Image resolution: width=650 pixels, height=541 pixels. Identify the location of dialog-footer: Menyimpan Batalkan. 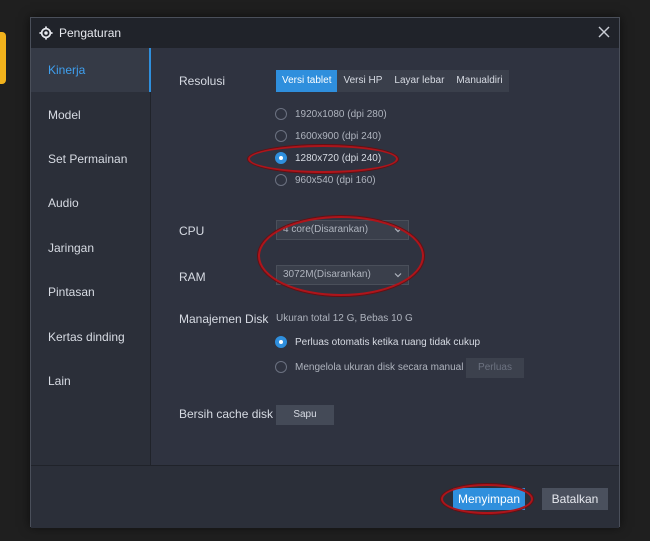
(325, 496).